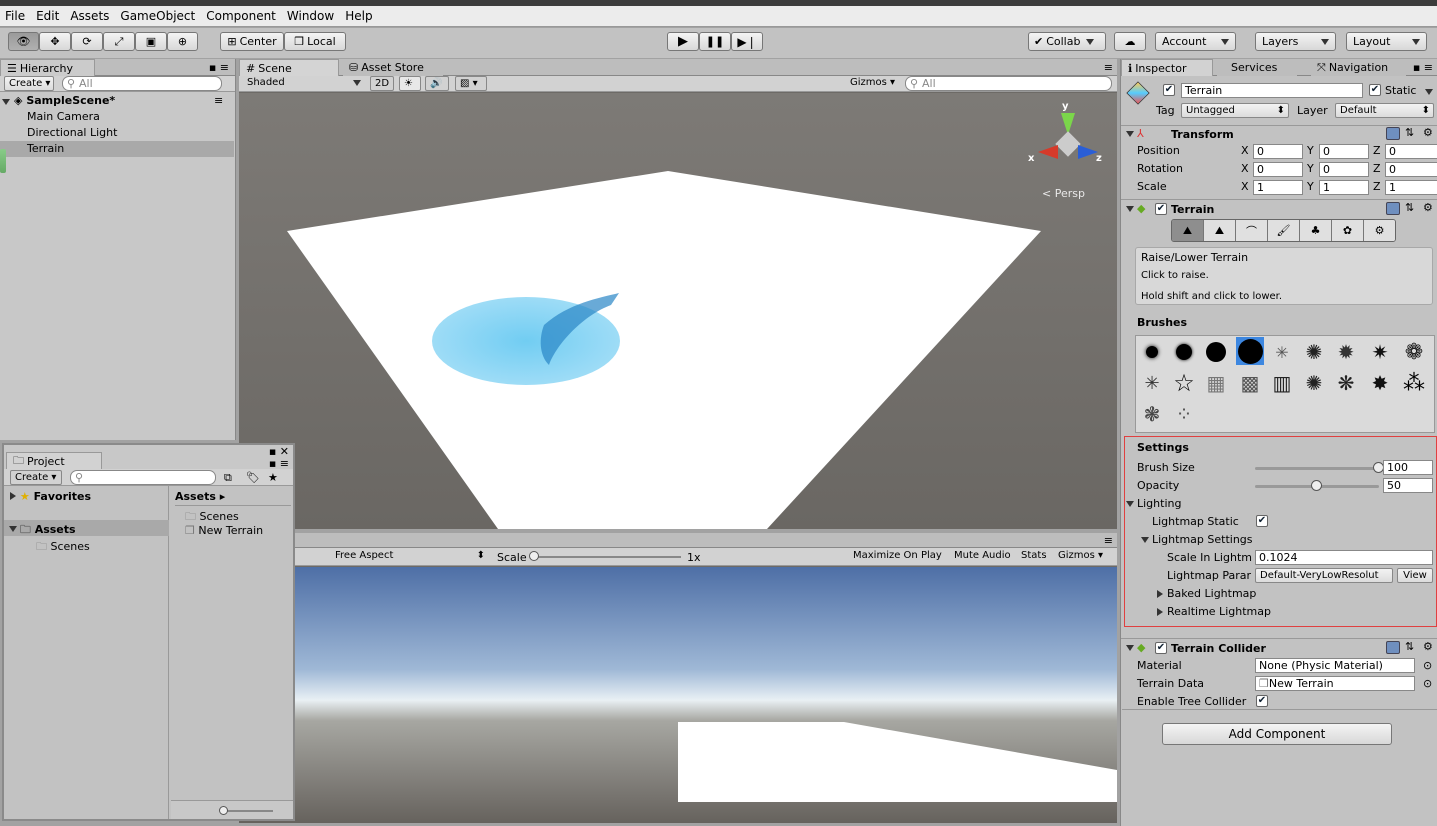 This screenshot has height=826, width=1437. What do you see at coordinates (898, 556) in the screenshot?
I see `maximize-on-play-toggle: Maximize On Play` at bounding box center [898, 556].